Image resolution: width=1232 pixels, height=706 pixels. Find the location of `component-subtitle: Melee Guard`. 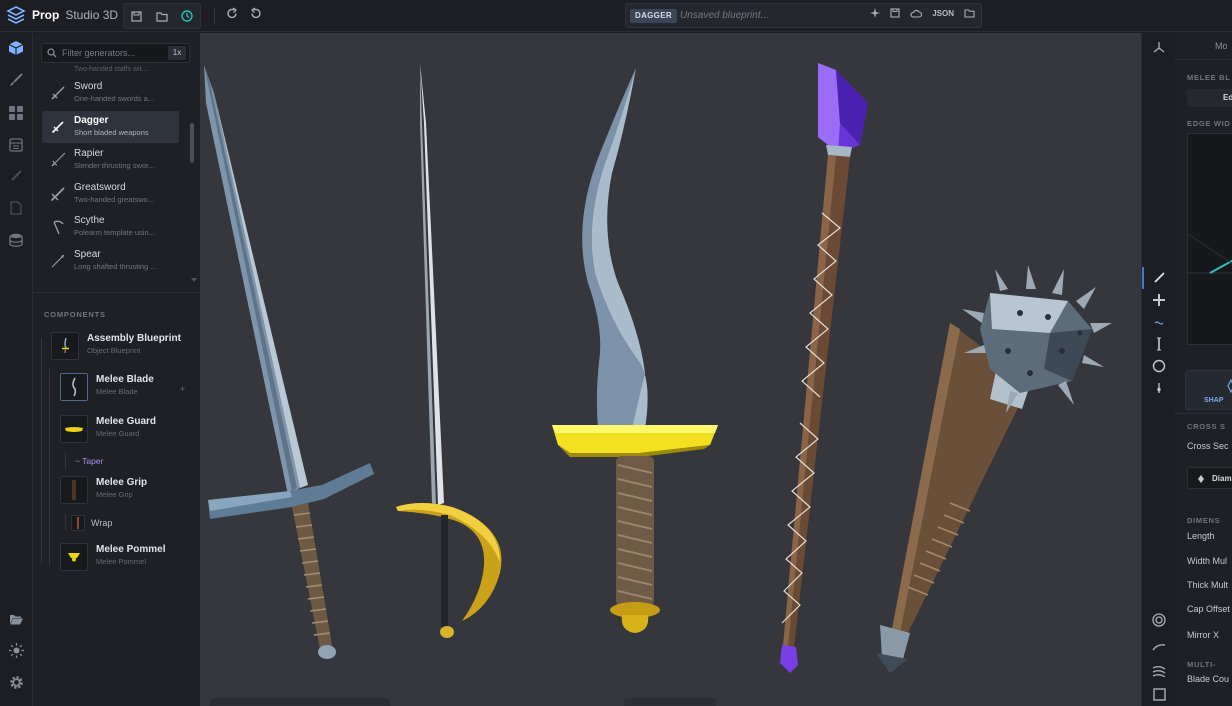

component-subtitle: Melee Guard is located at coordinates (118, 433).